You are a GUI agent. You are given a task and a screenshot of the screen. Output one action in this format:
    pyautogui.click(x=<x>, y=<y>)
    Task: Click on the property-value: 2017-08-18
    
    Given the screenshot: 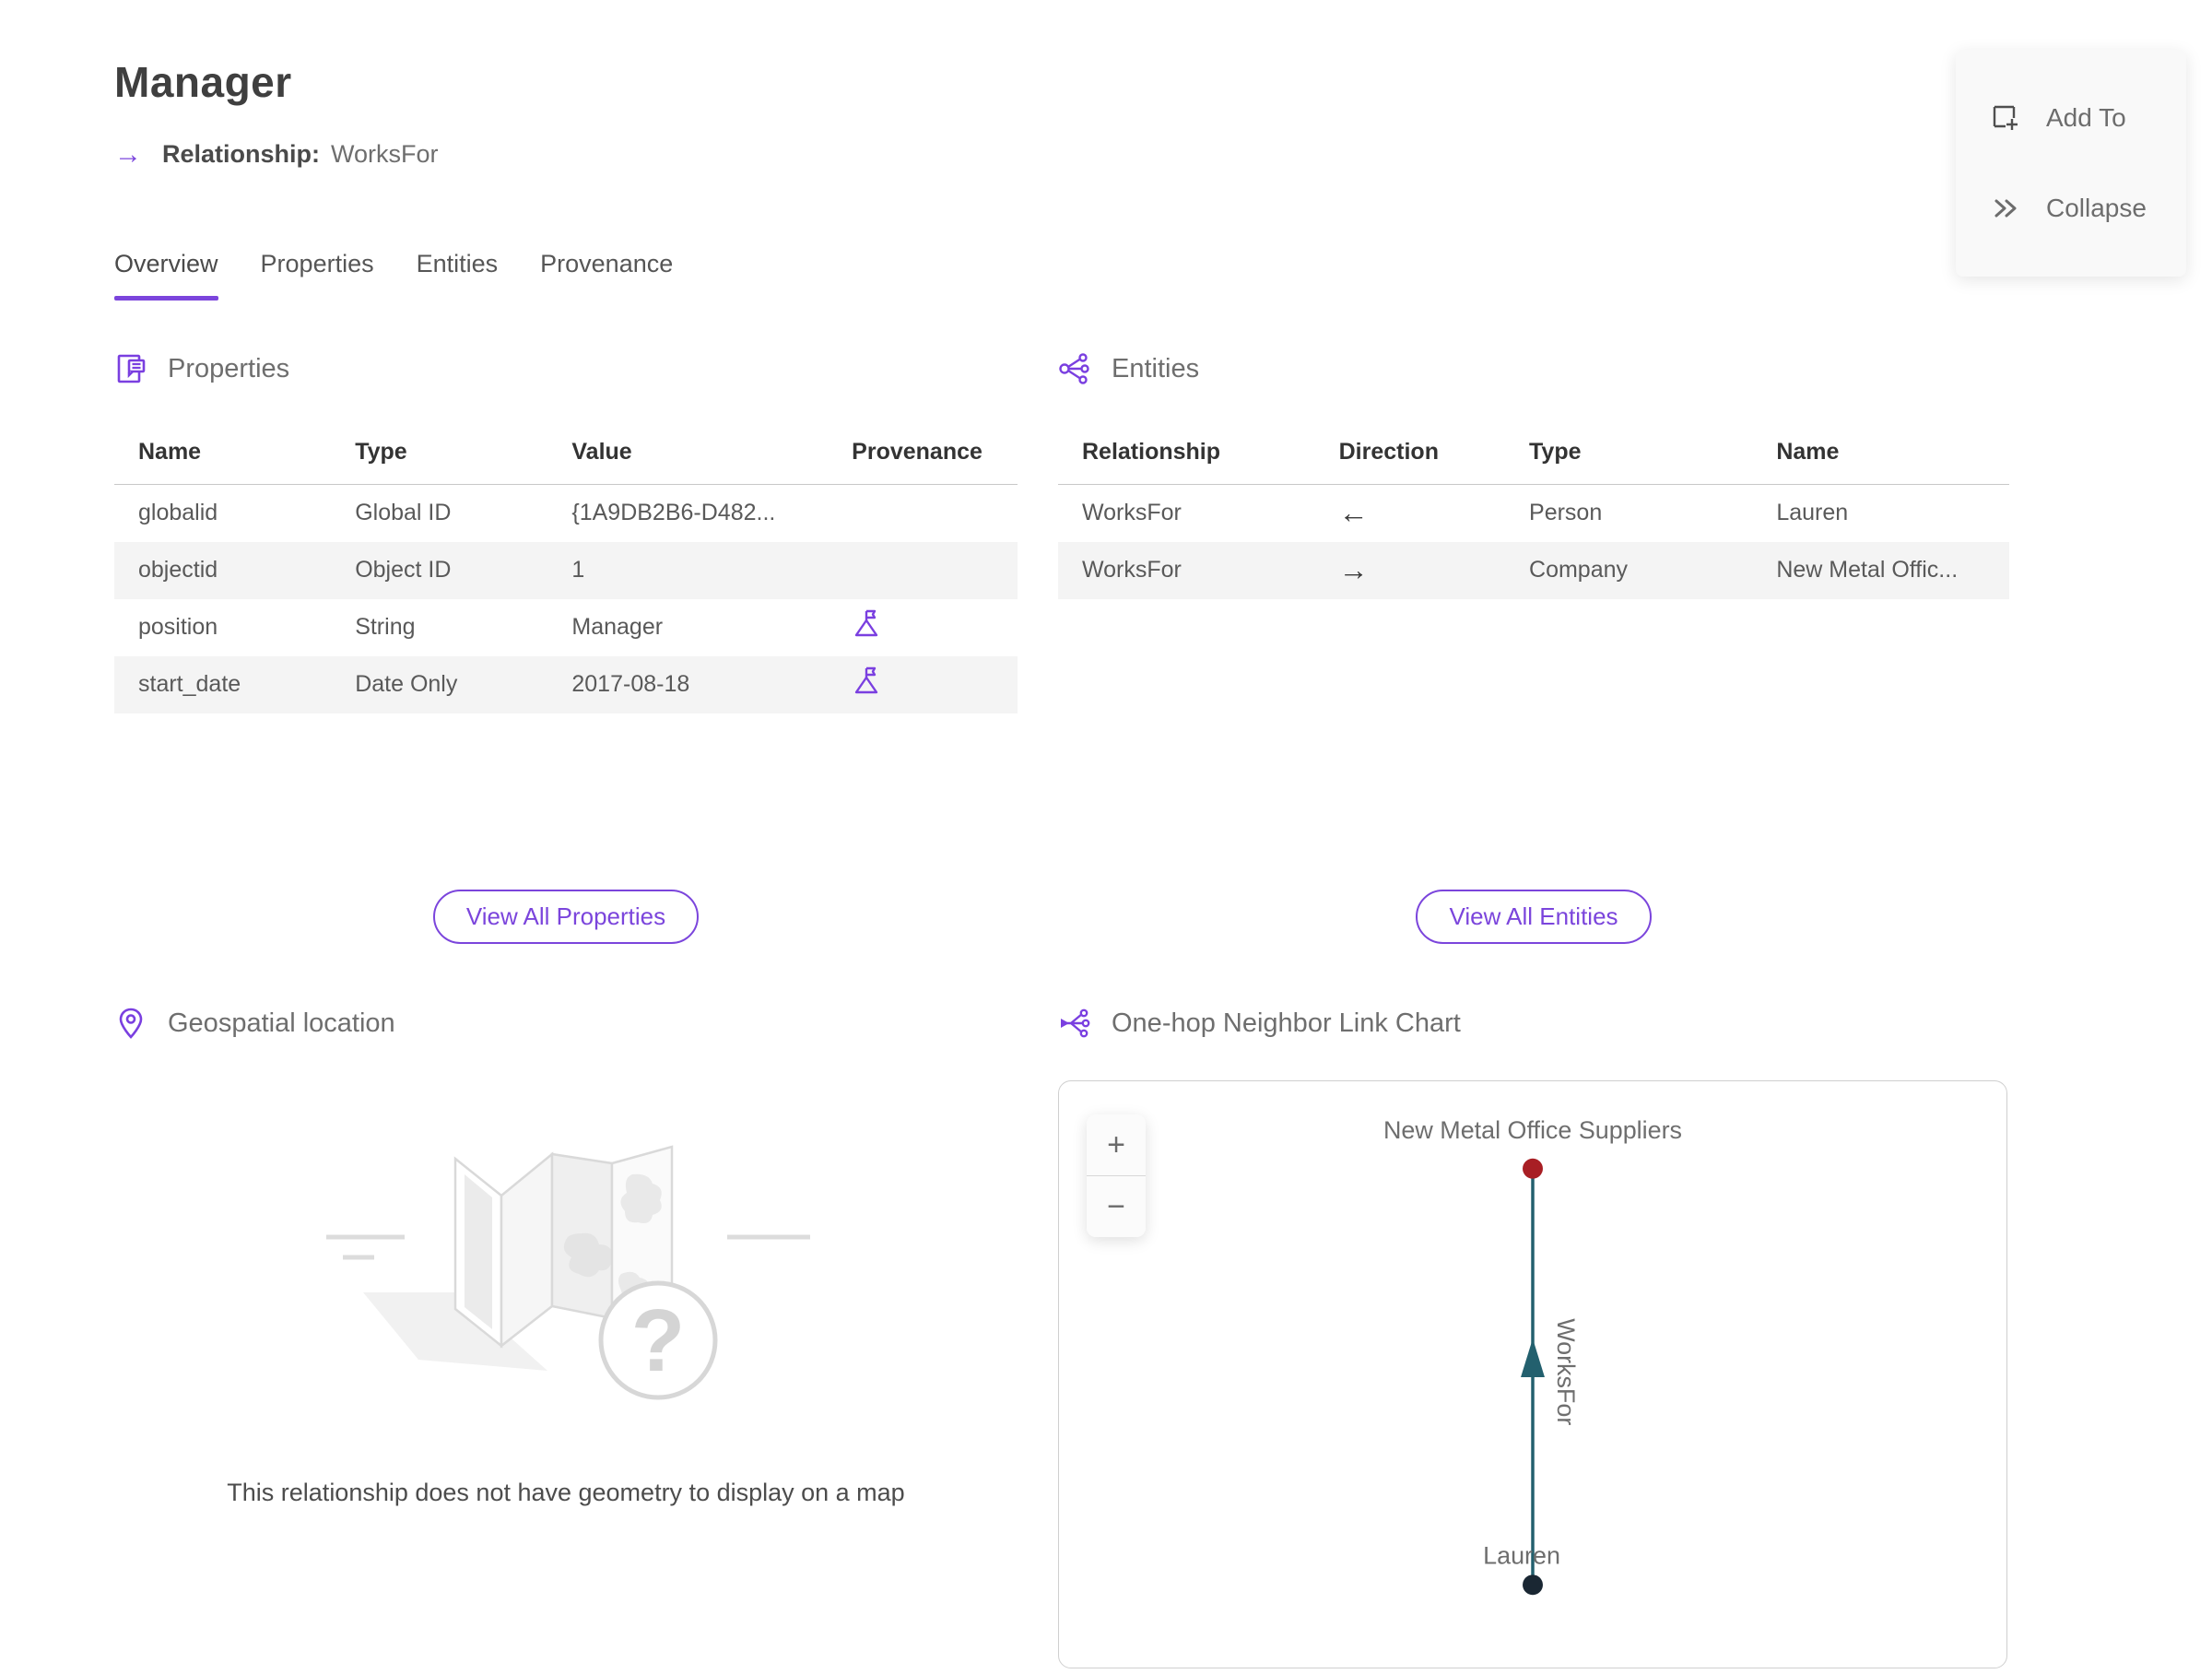 What is the action you would take?
    pyautogui.click(x=688, y=684)
    